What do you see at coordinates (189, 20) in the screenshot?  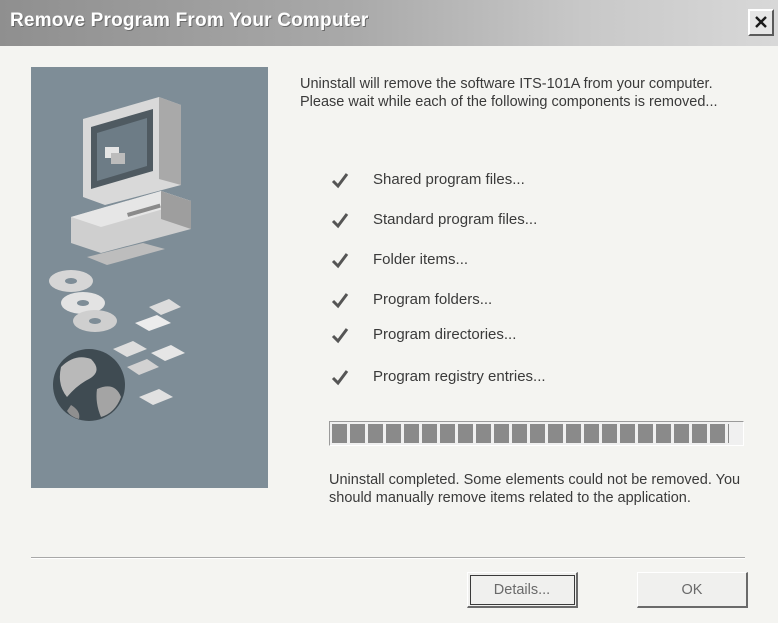 I see `window-title: Remove Program From Your Computer` at bounding box center [189, 20].